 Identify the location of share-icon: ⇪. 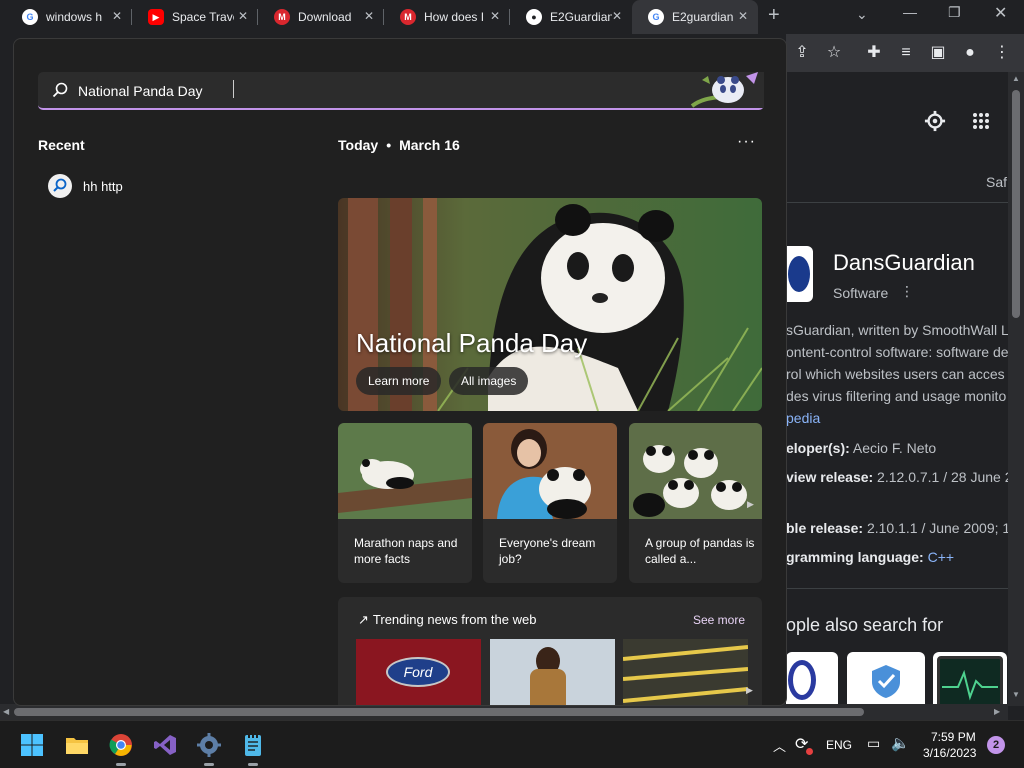
(802, 53).